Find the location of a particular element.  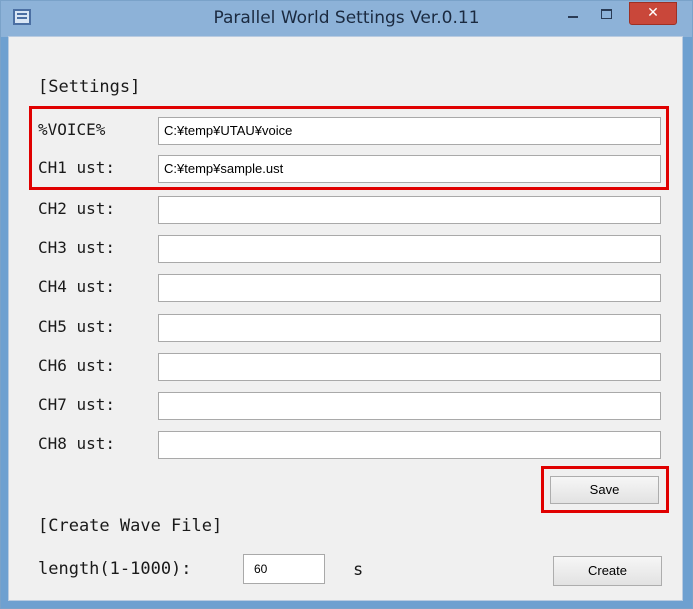

length-input: 60 is located at coordinates (284, 569).